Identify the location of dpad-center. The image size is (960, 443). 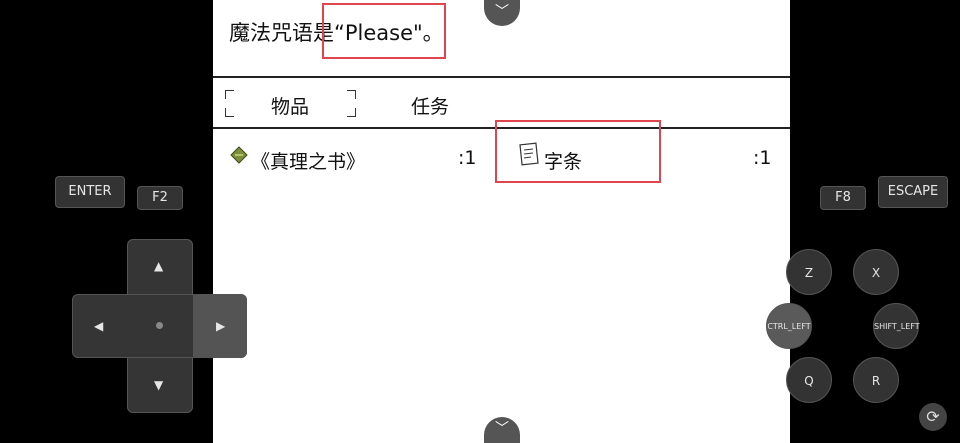
(159, 325).